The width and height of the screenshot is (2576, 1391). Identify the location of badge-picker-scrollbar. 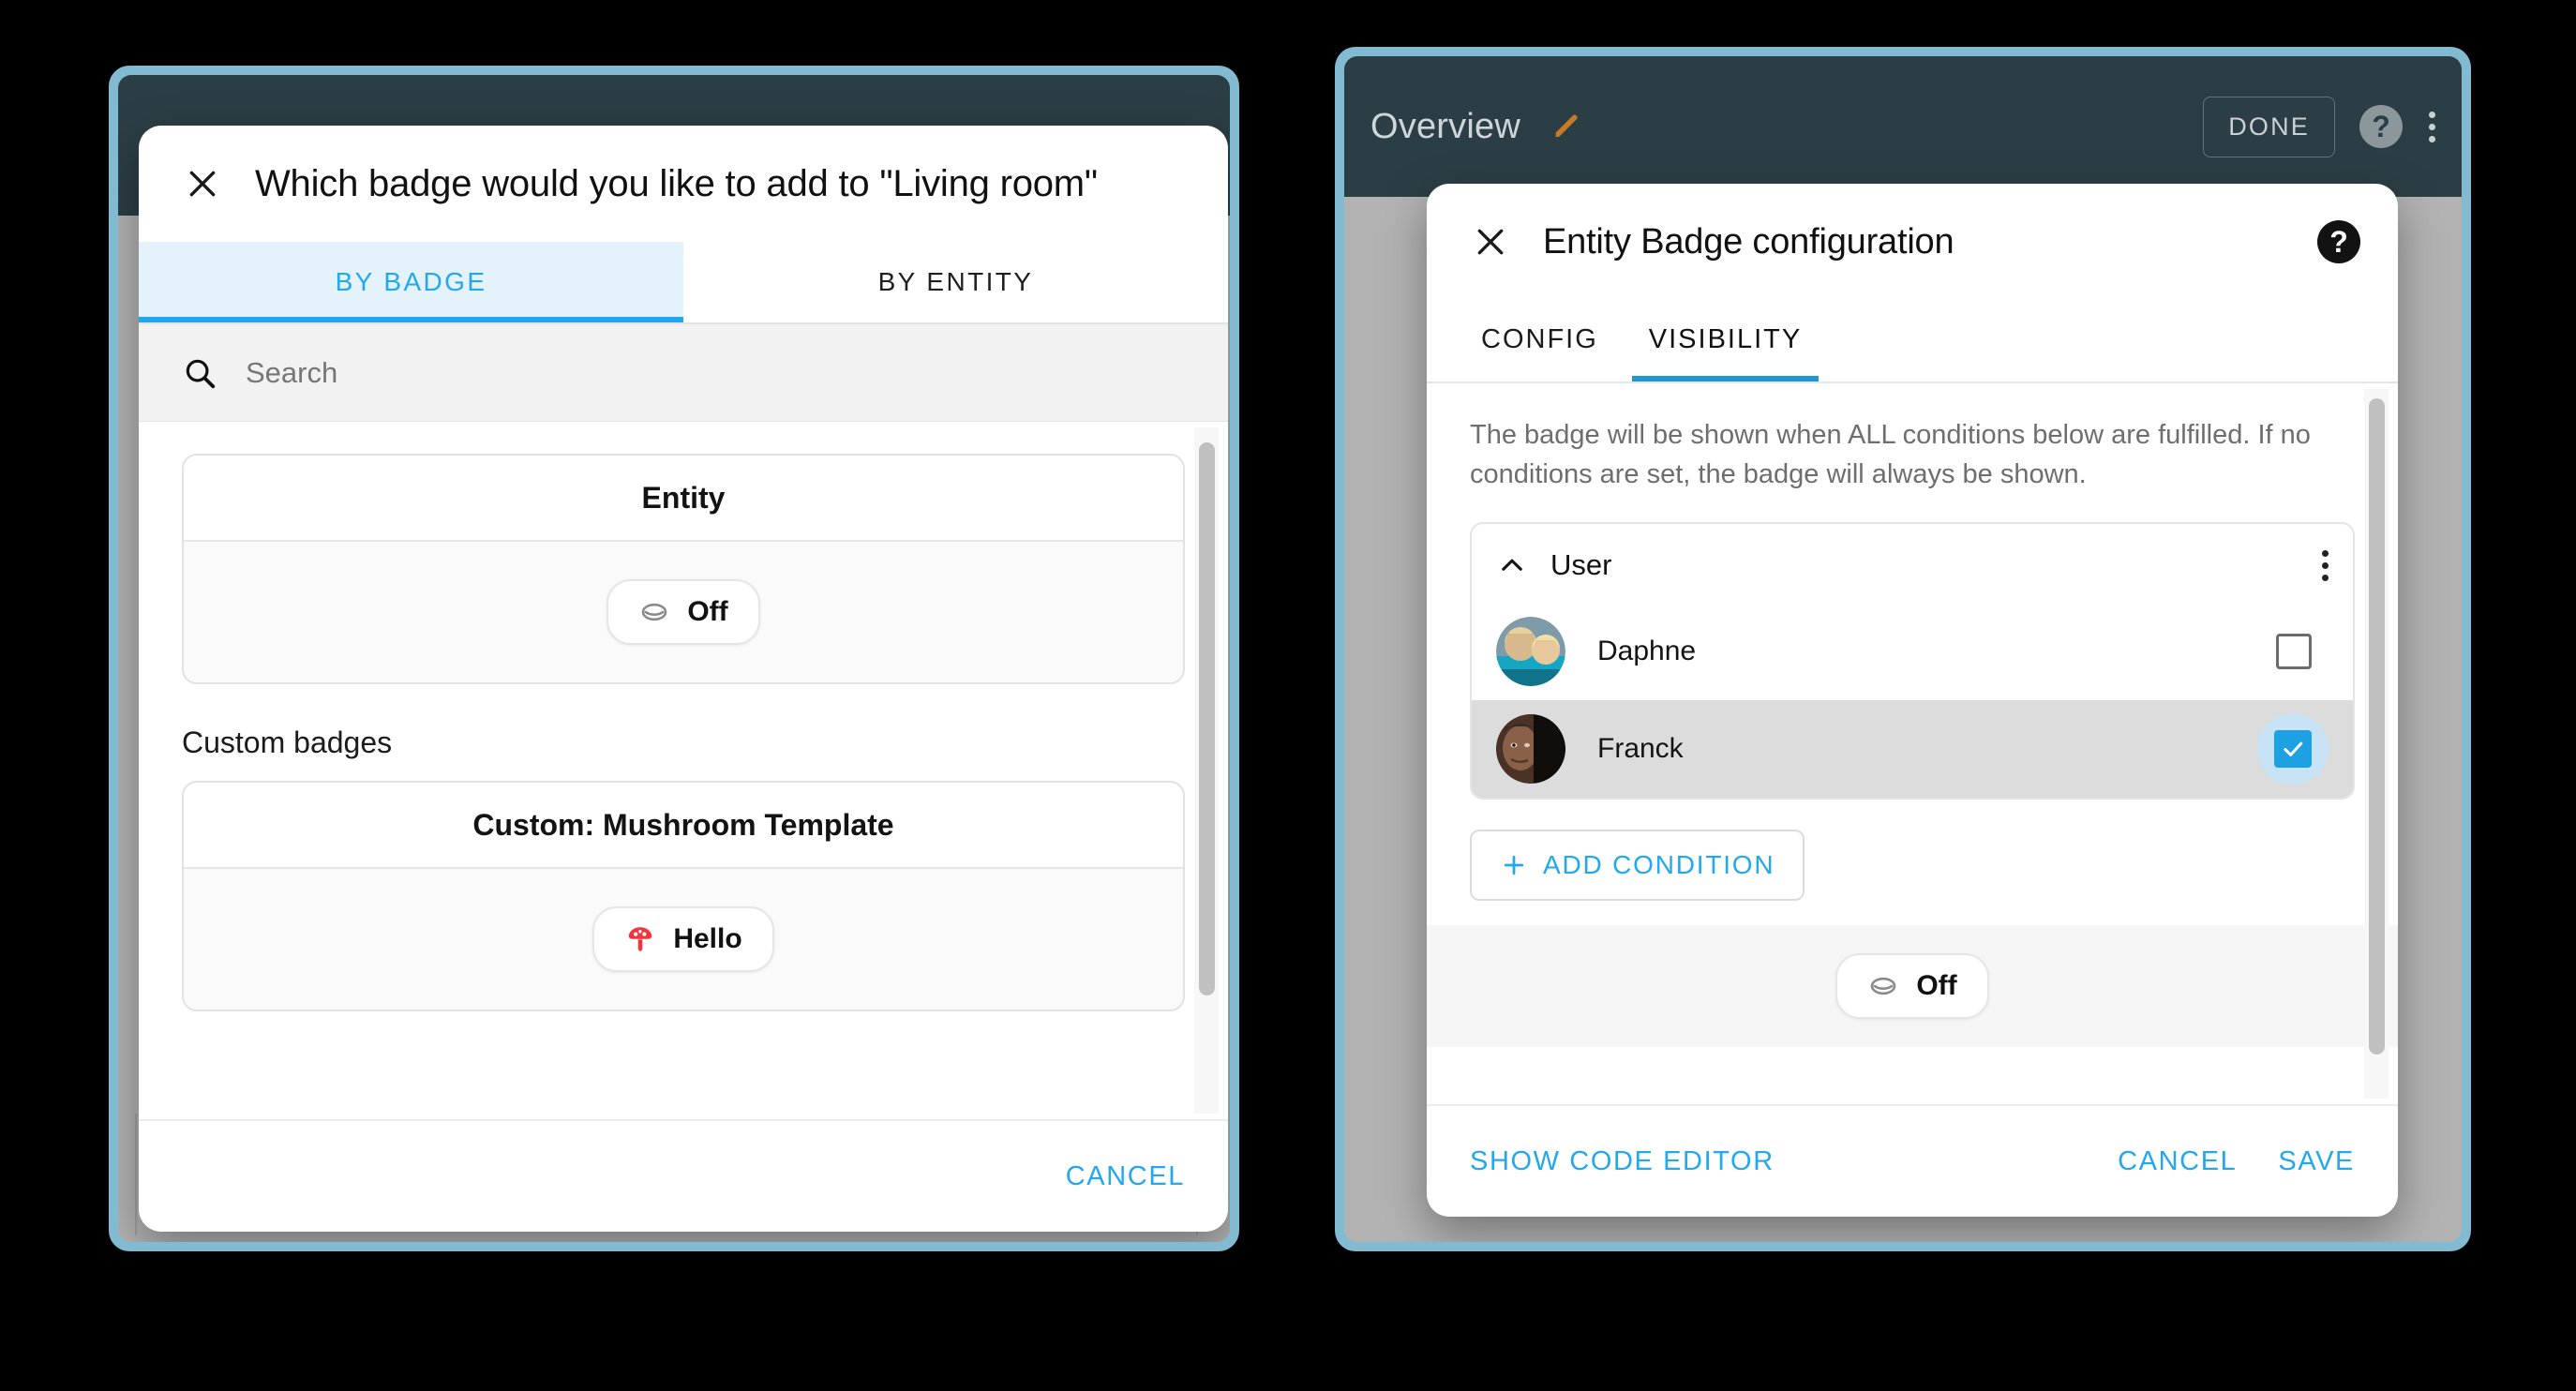
(1206, 770).